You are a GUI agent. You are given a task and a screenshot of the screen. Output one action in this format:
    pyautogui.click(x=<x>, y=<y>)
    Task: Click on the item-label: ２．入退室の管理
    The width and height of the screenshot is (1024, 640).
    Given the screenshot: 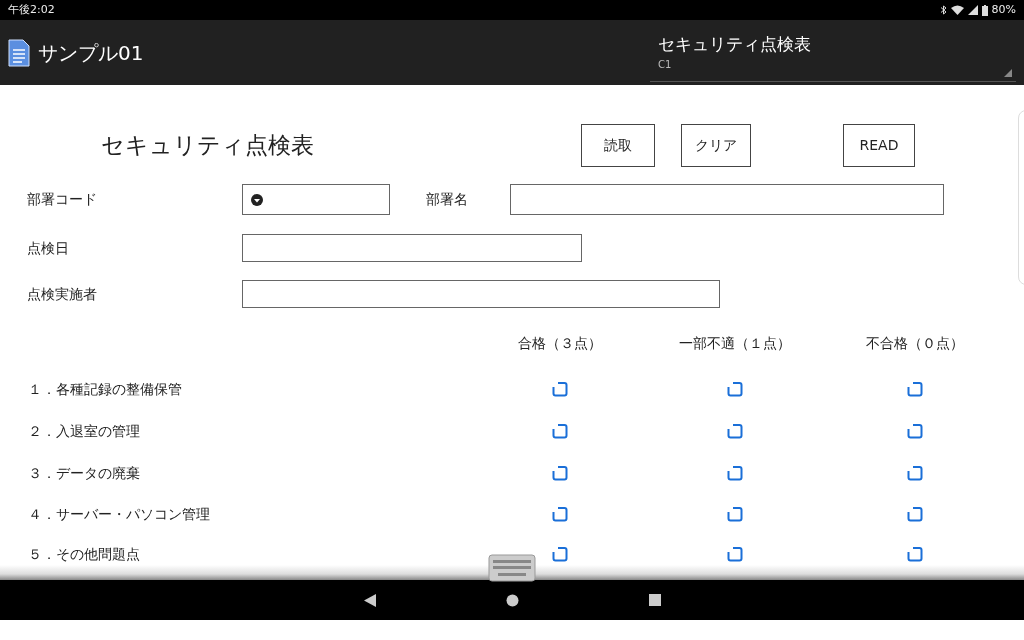 What is the action you would take?
    pyautogui.click(x=84, y=431)
    